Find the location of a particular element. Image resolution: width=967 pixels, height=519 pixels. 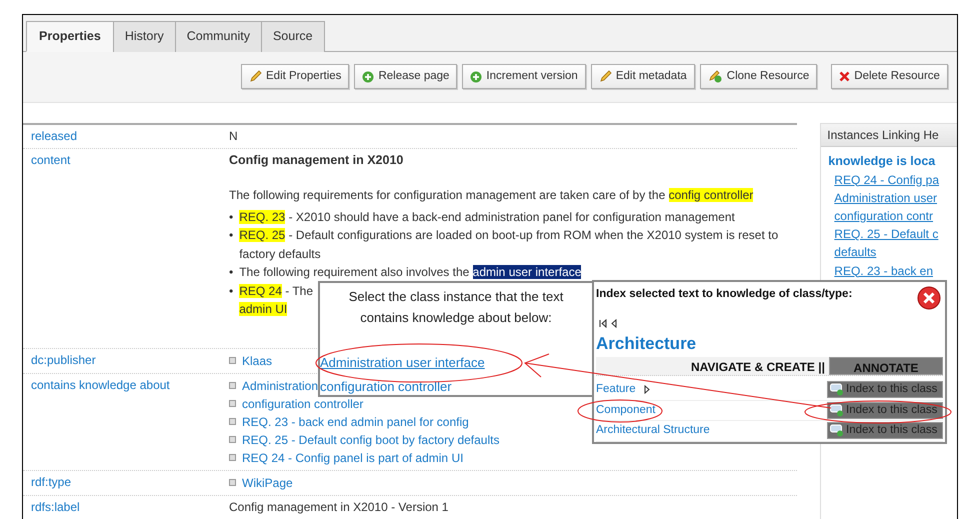

back-icon is located at coordinates (614, 323).